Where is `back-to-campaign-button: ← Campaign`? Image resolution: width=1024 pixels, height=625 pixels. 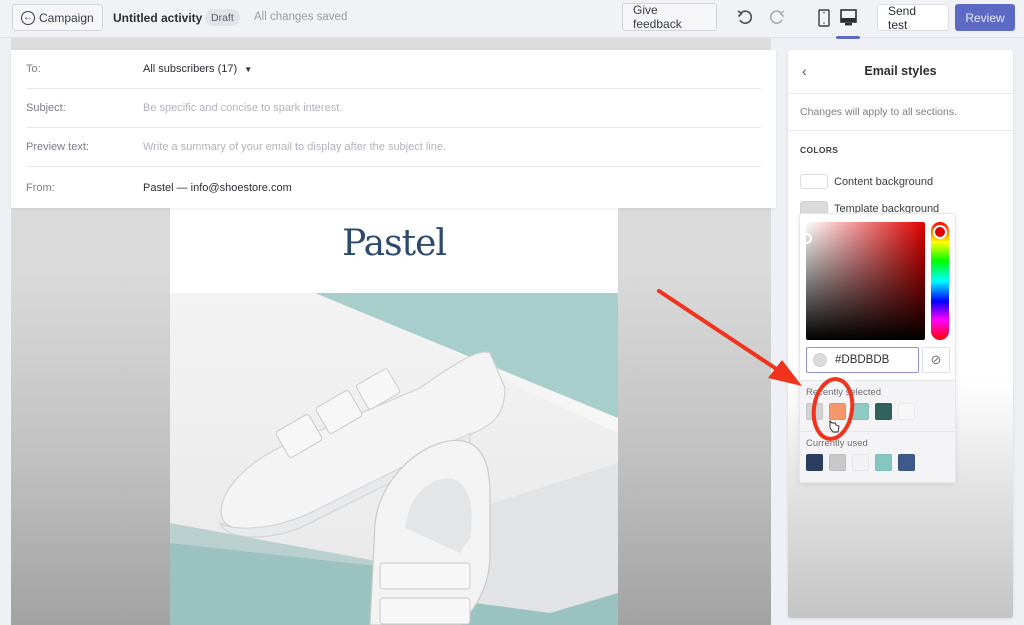
back-to-campaign-button: ← Campaign is located at coordinates (57, 17).